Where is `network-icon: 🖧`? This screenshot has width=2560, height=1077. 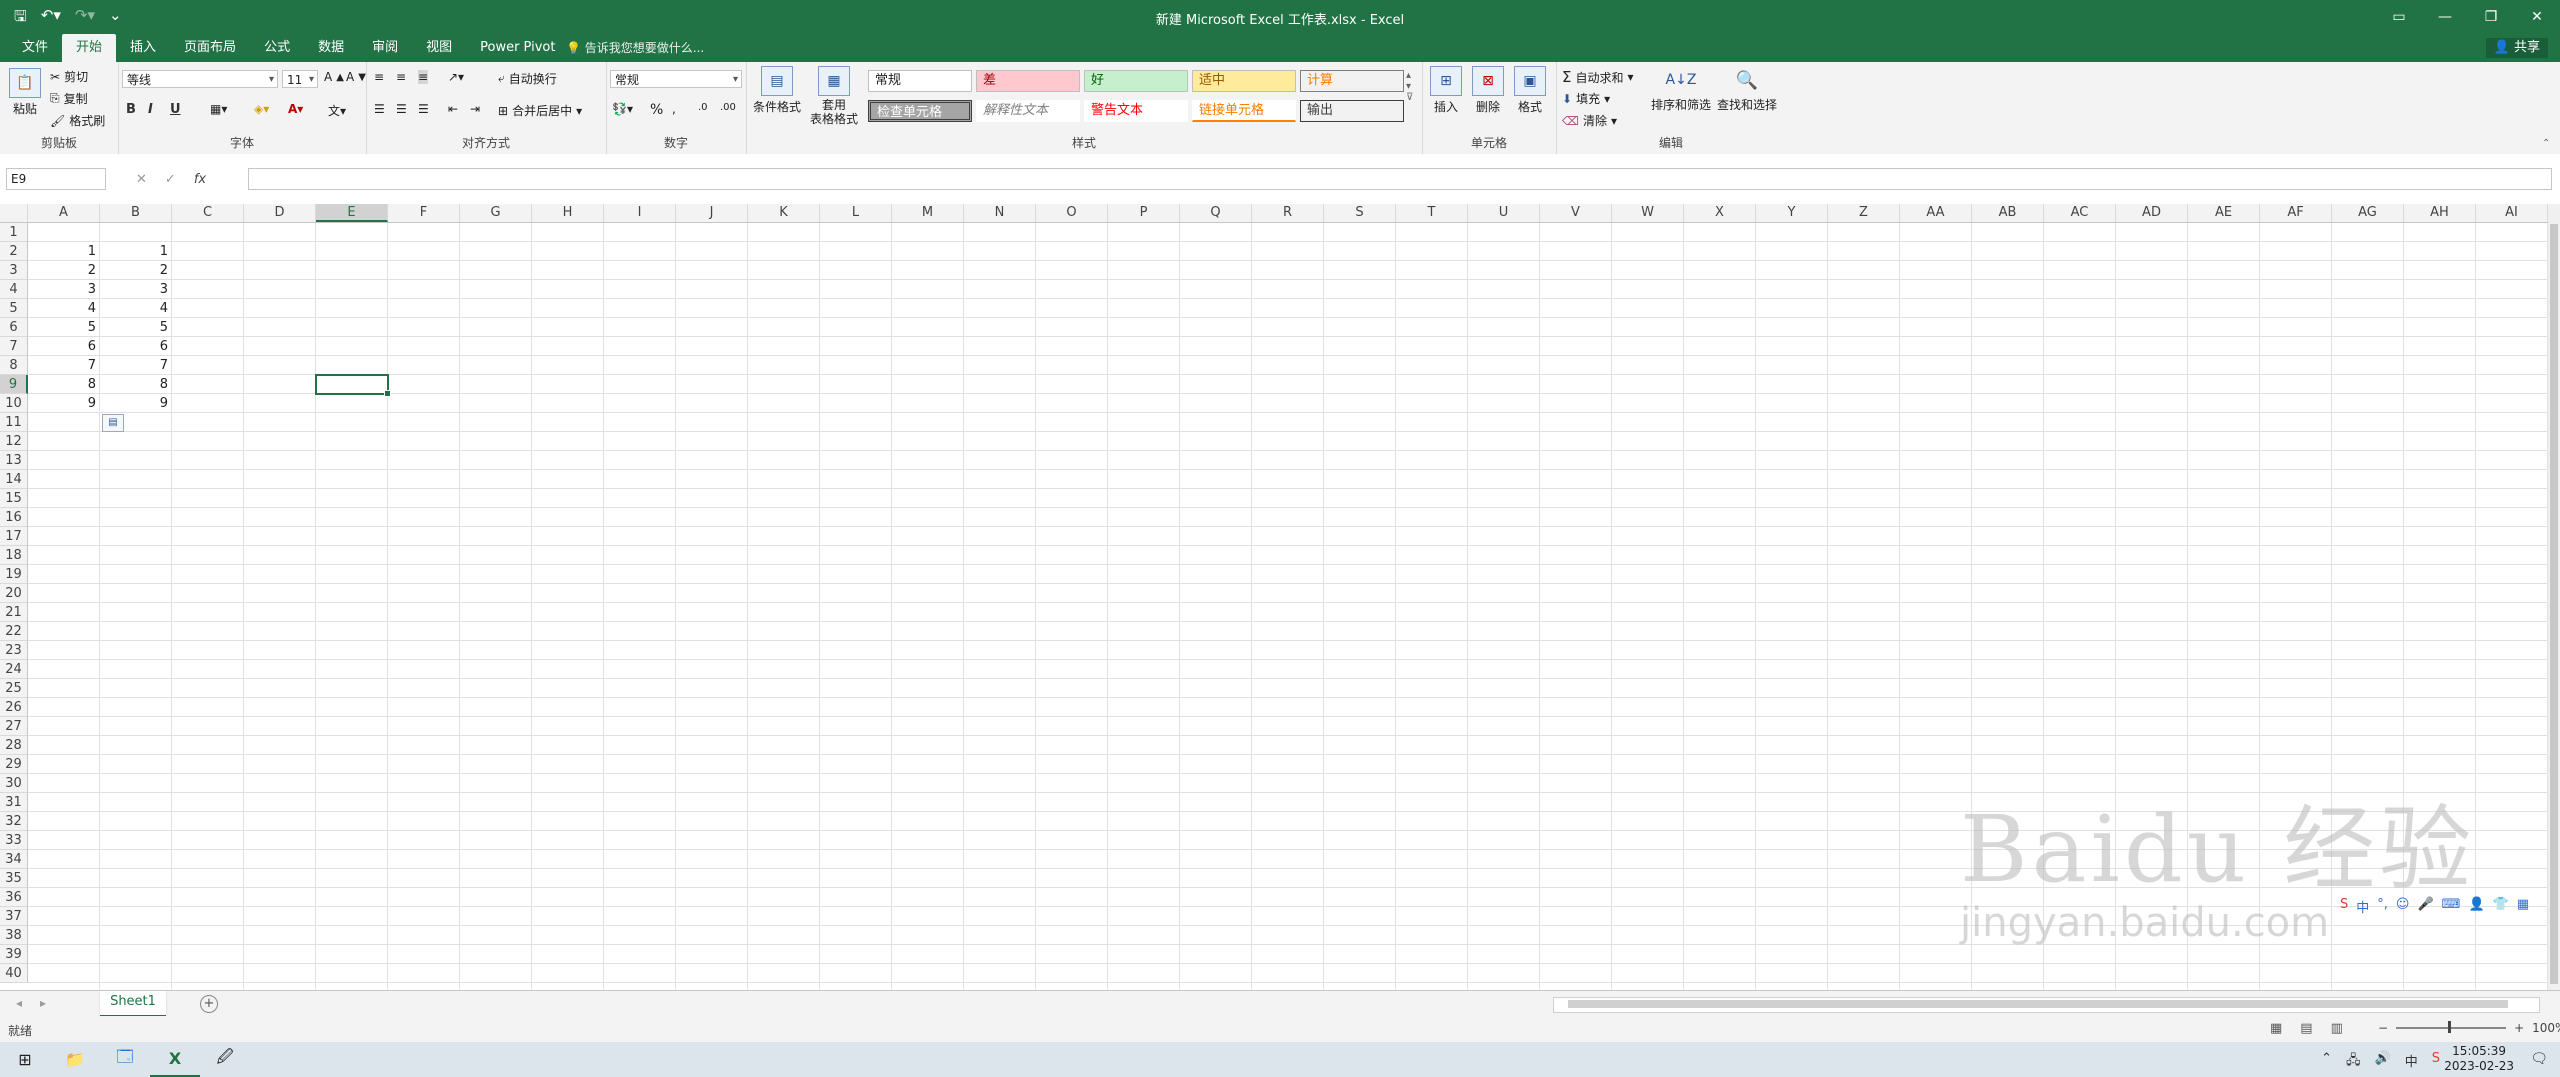
network-icon: 🖧 is located at coordinates (2353, 1062).